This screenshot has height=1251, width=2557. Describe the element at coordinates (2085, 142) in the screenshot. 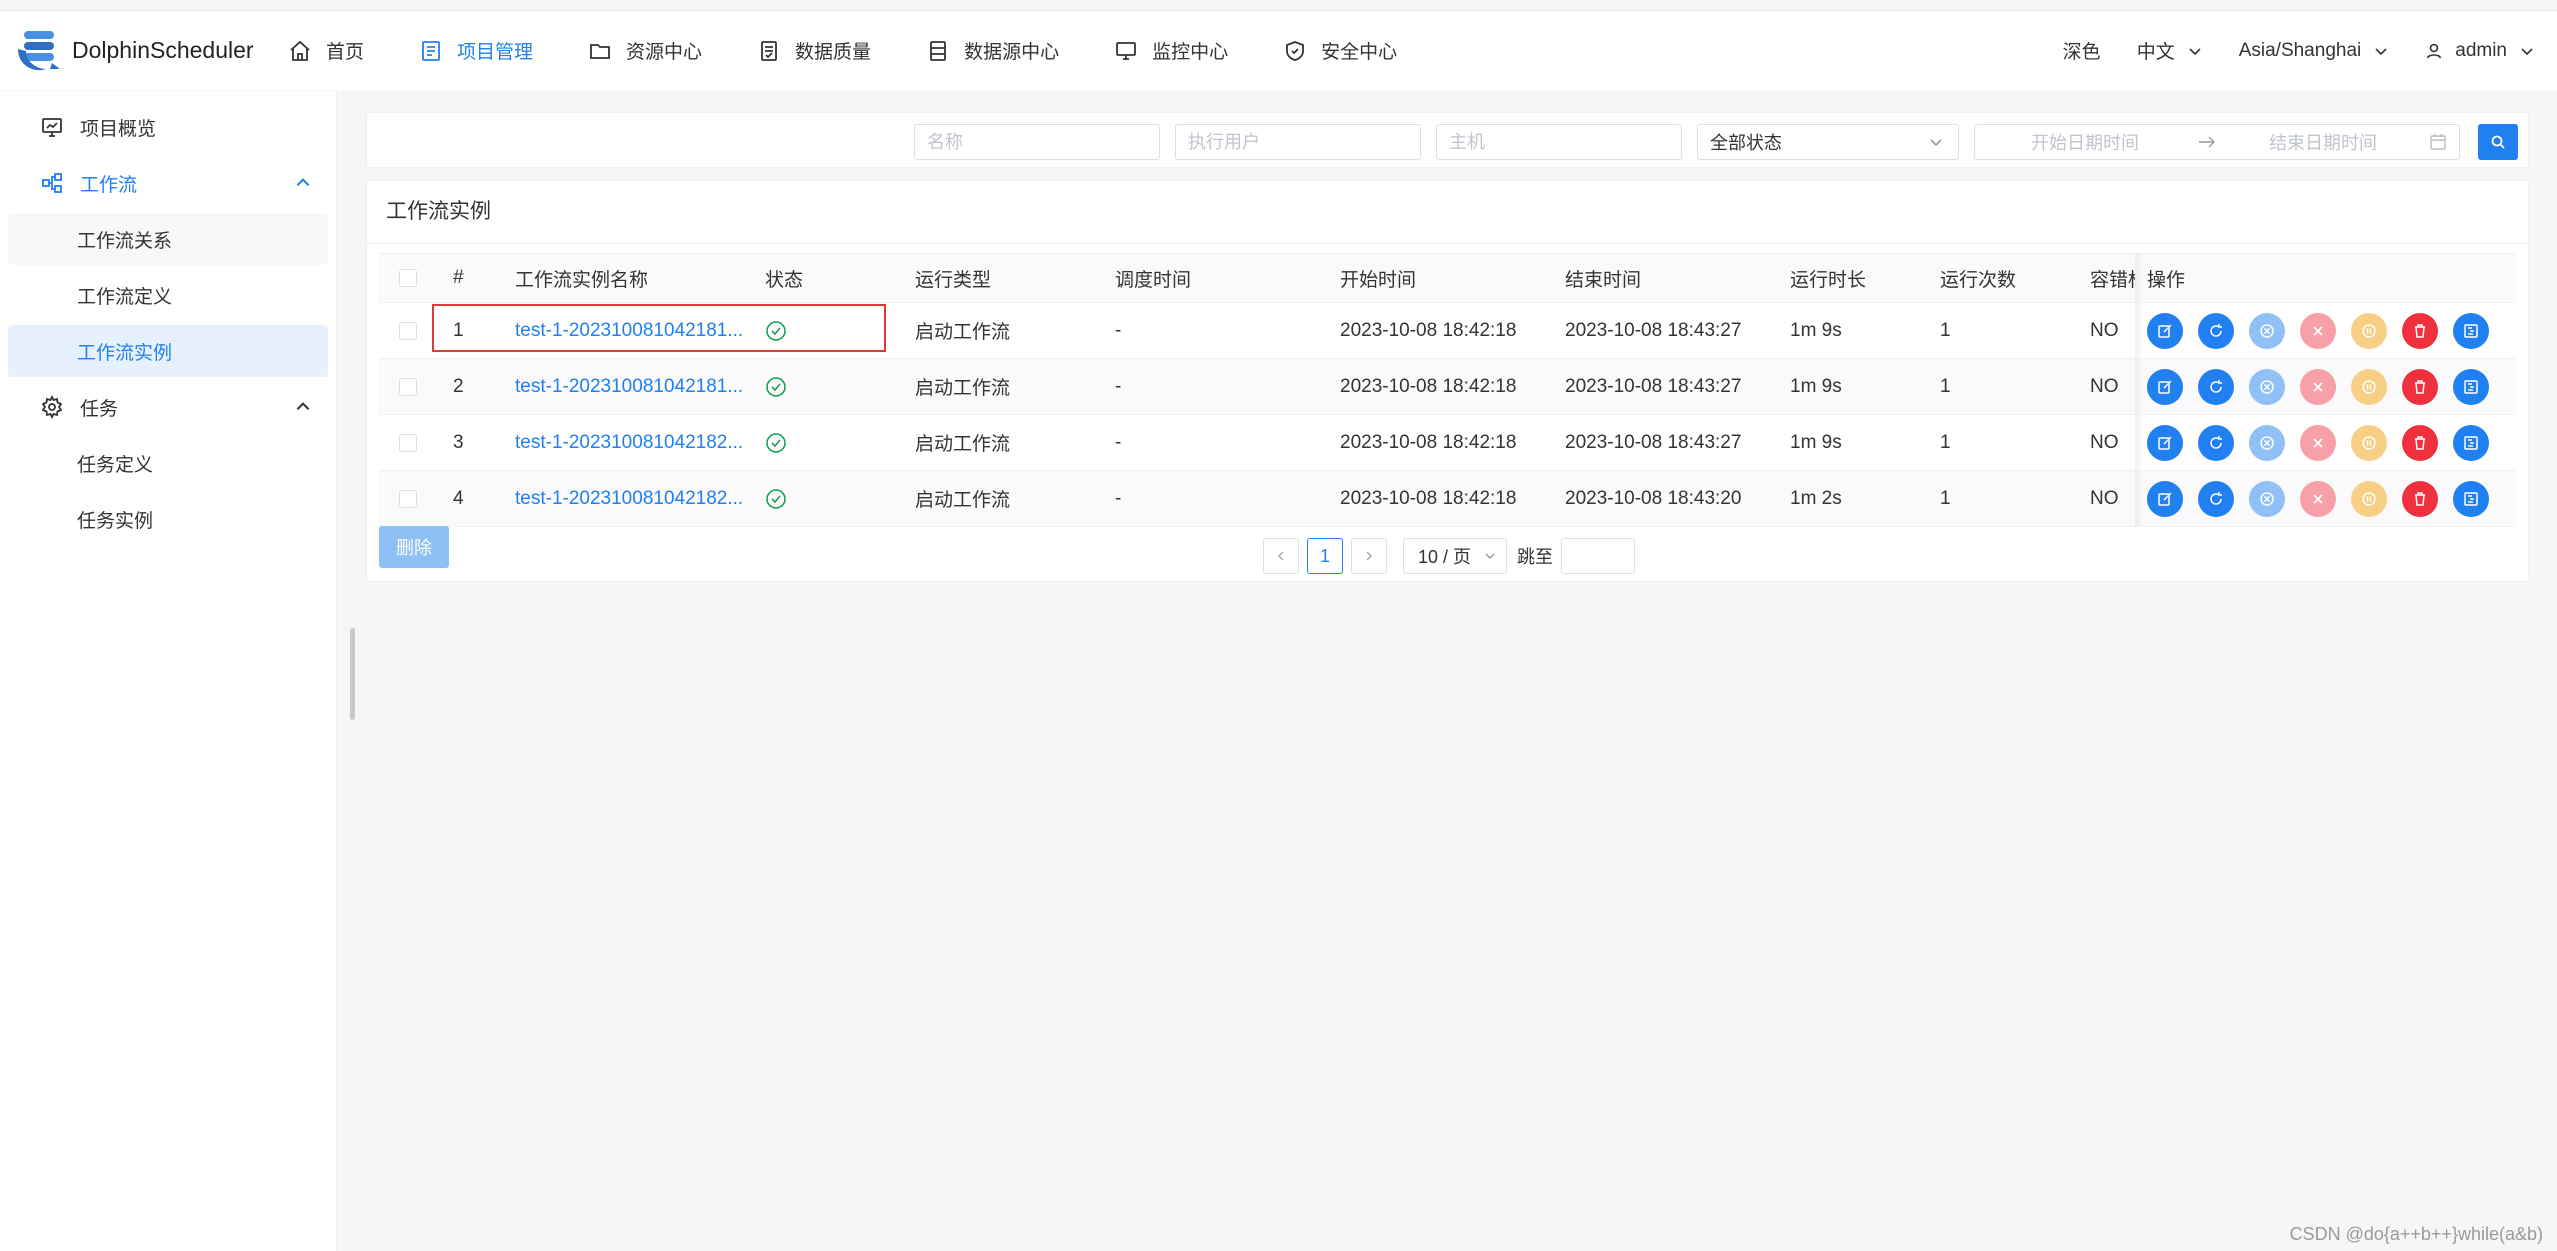

I see `start-date-placeholder: 开始日期时间` at that location.